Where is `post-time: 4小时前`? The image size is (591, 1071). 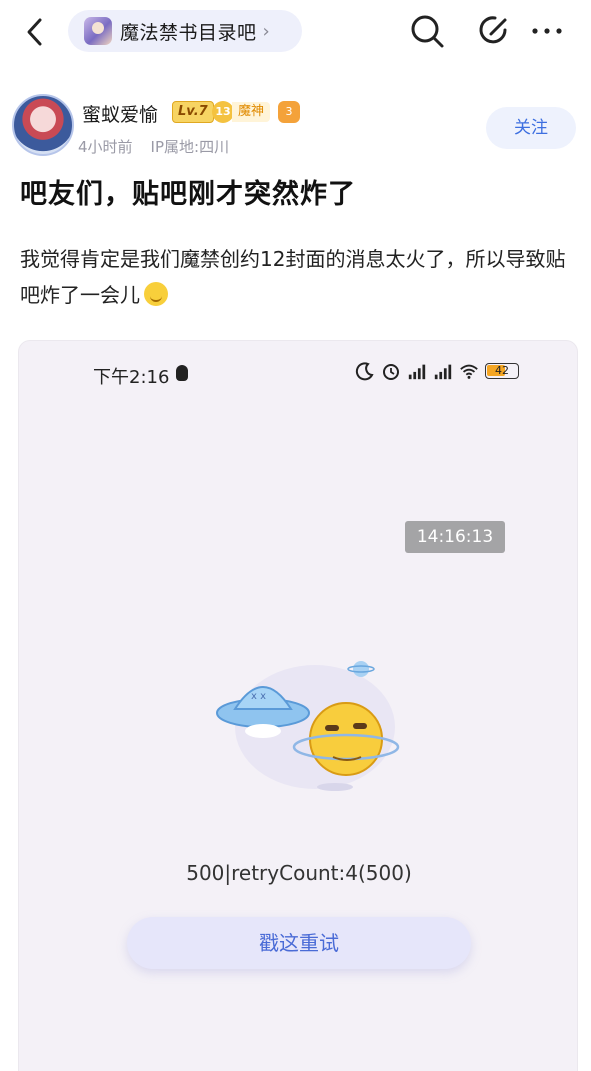 post-time: 4小时前 is located at coordinates (105, 147).